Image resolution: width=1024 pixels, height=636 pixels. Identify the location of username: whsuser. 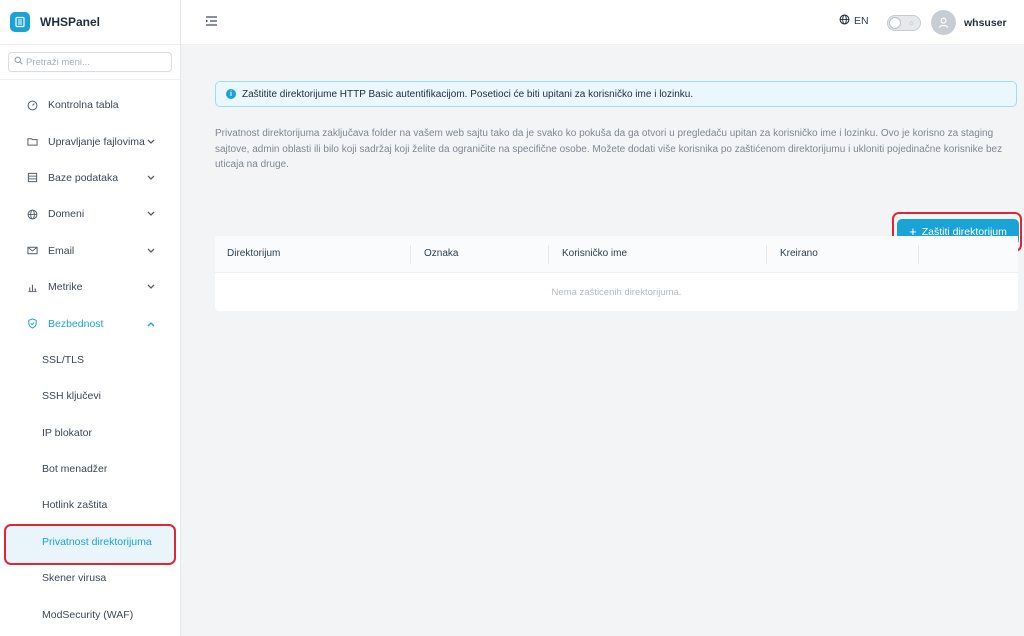
(985, 23).